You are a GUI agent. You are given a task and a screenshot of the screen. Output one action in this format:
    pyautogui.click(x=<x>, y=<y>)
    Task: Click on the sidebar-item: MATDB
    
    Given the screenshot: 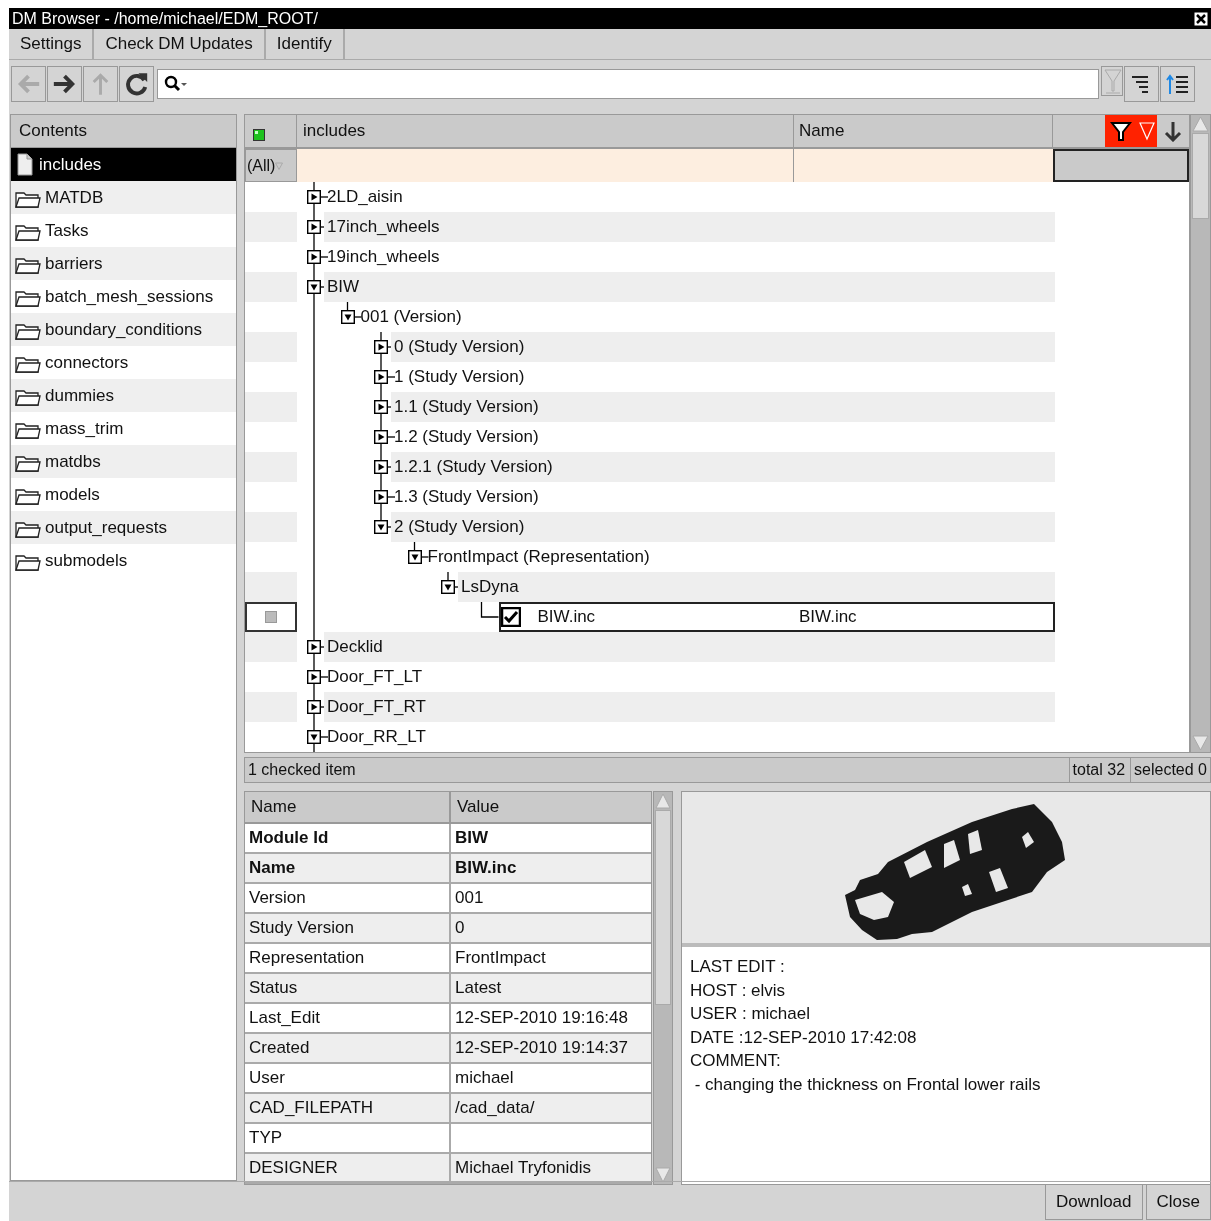 What is the action you would take?
    pyautogui.click(x=123, y=197)
    